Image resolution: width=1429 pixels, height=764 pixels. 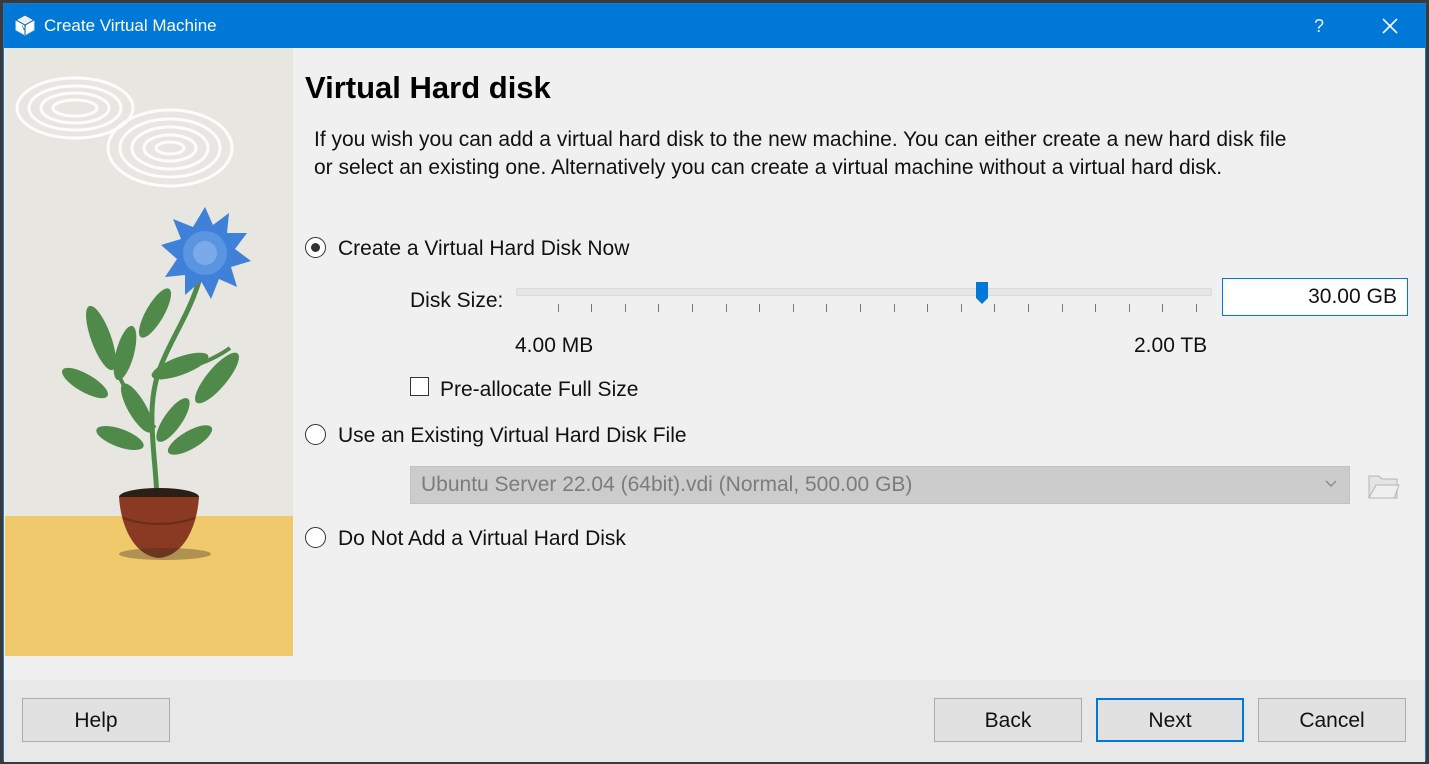 What do you see at coordinates (1383, 485) in the screenshot?
I see `folder-icon` at bounding box center [1383, 485].